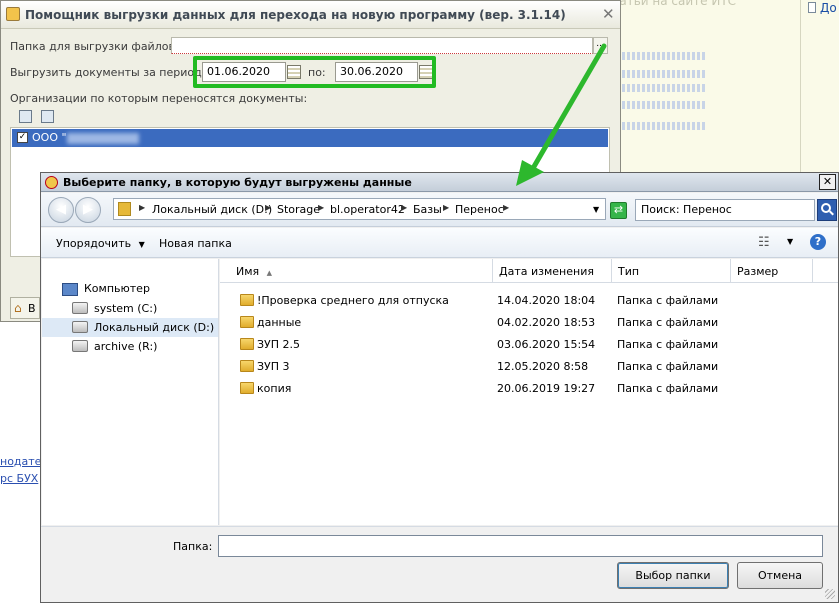  What do you see at coordinates (25, 116) in the screenshot?
I see `check-all-icon` at bounding box center [25, 116].